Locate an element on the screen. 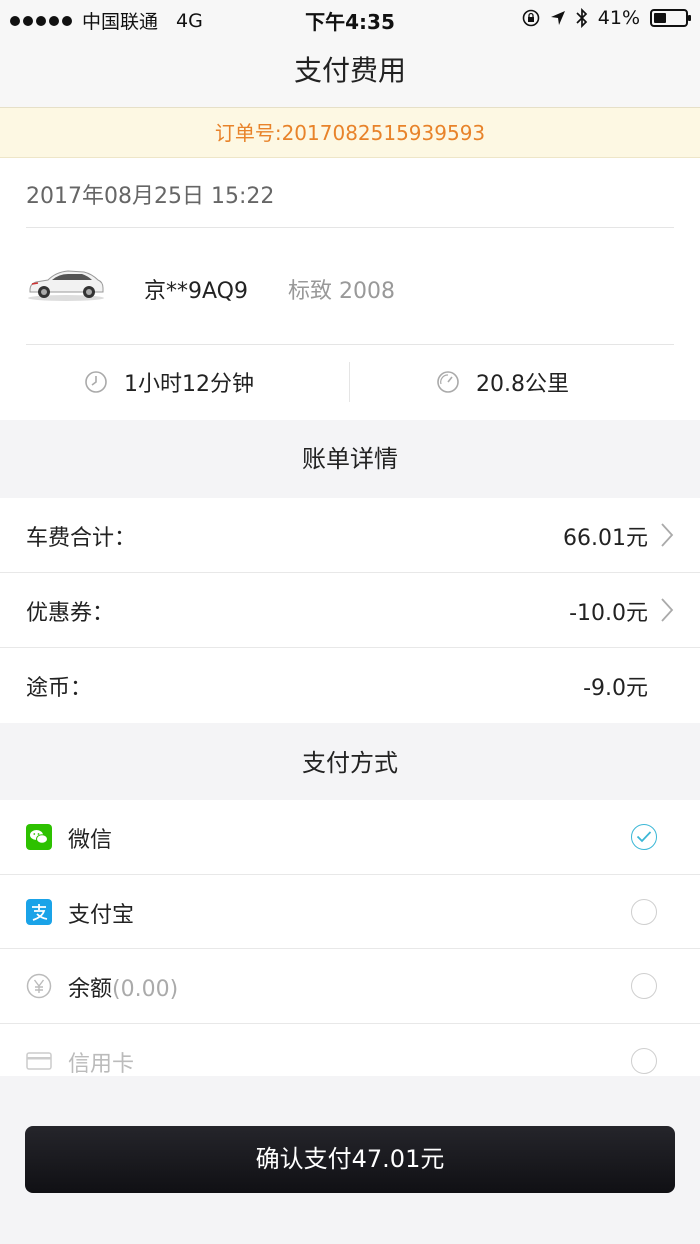  page-title: 支付费用 is located at coordinates (350, 72).